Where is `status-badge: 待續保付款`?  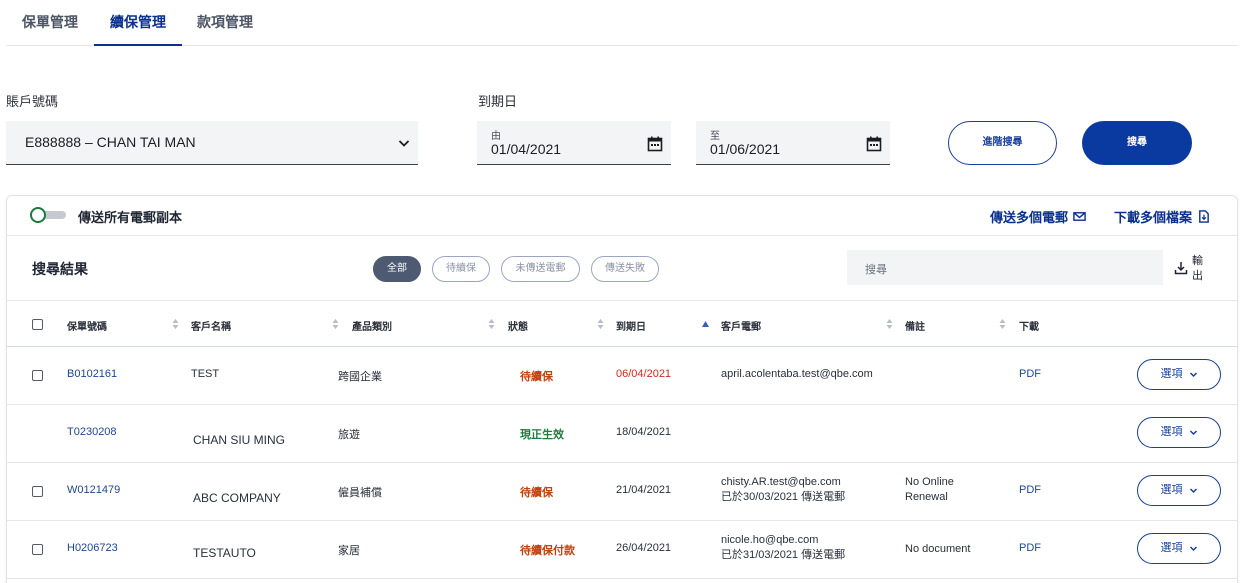
status-badge: 待續保付款 is located at coordinates (547, 551).